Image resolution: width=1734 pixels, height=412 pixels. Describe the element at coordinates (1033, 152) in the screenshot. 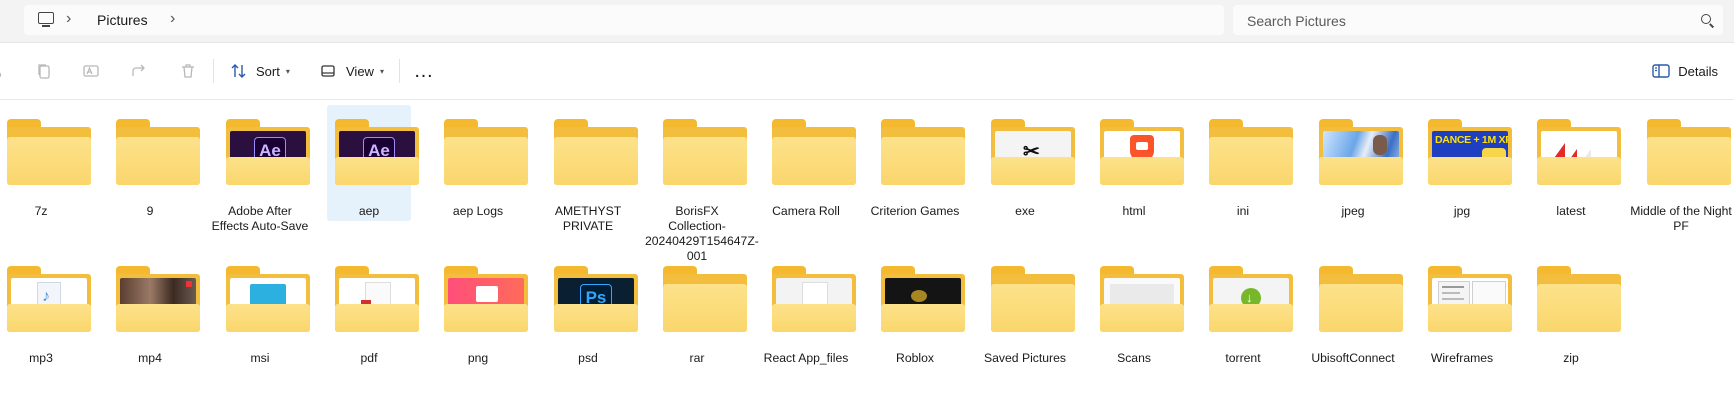

I see `folder-icon: ✂` at that location.